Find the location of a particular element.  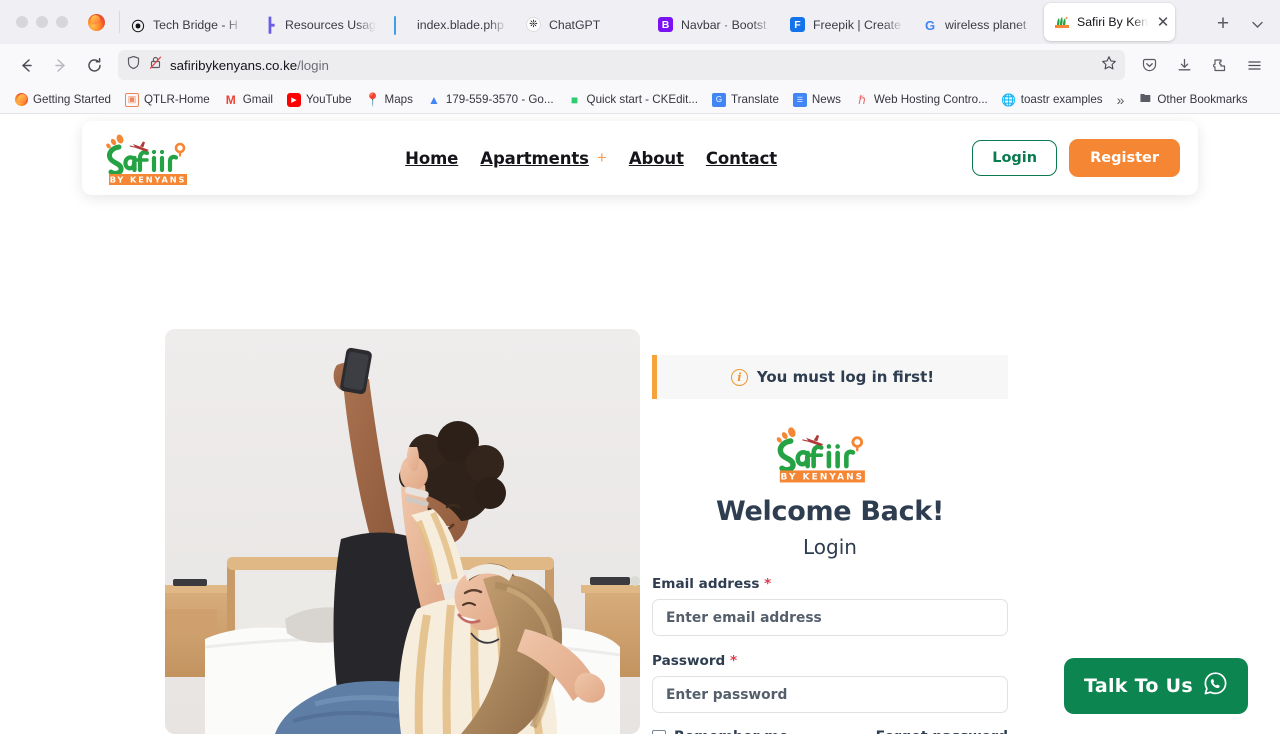

tab-chatgpt: ❊ ChatGPT is located at coordinates (582, 25).